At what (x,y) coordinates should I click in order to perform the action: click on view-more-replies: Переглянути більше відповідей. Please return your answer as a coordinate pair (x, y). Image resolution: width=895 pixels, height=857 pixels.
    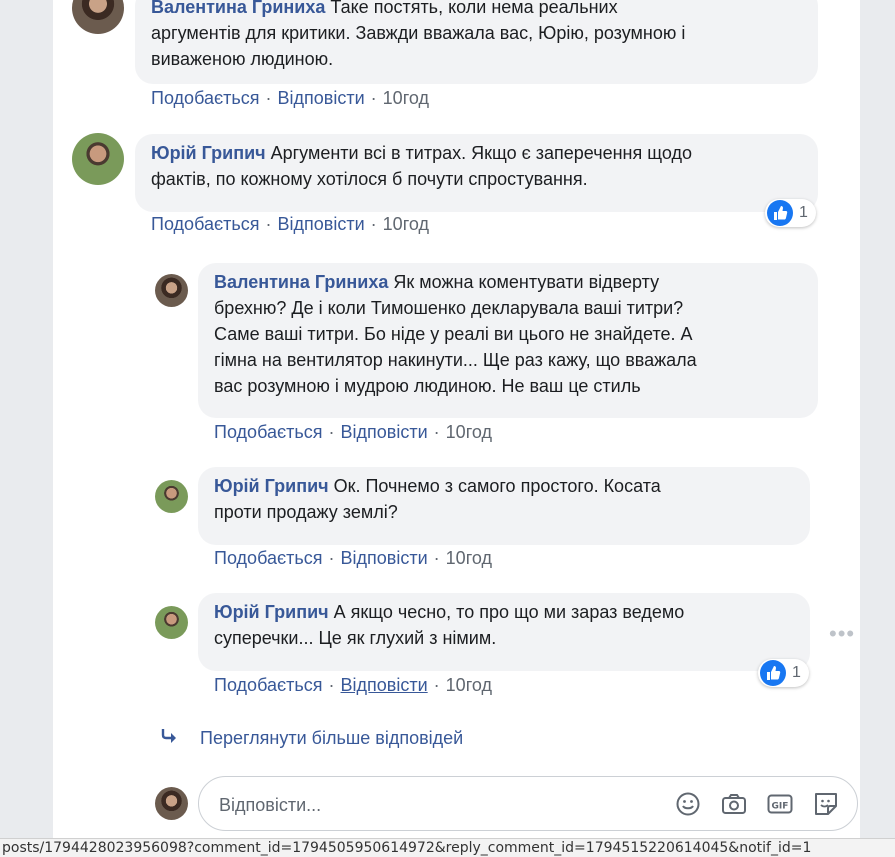
    Looking at the image, I should click on (311, 738).